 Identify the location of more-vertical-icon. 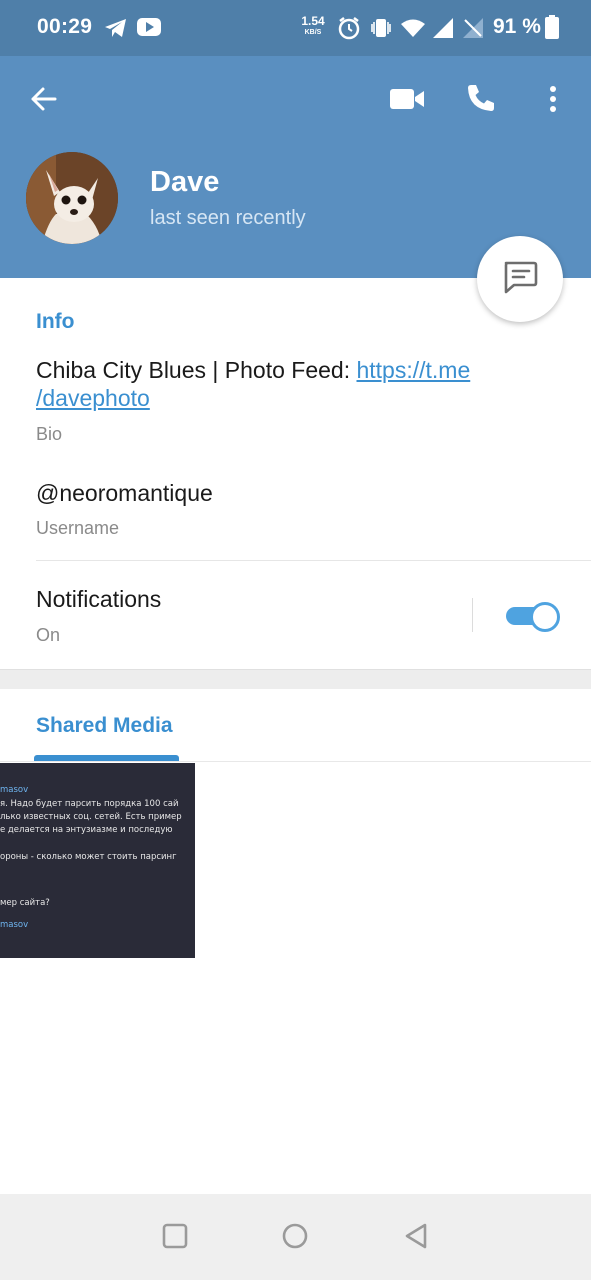
(553, 101).